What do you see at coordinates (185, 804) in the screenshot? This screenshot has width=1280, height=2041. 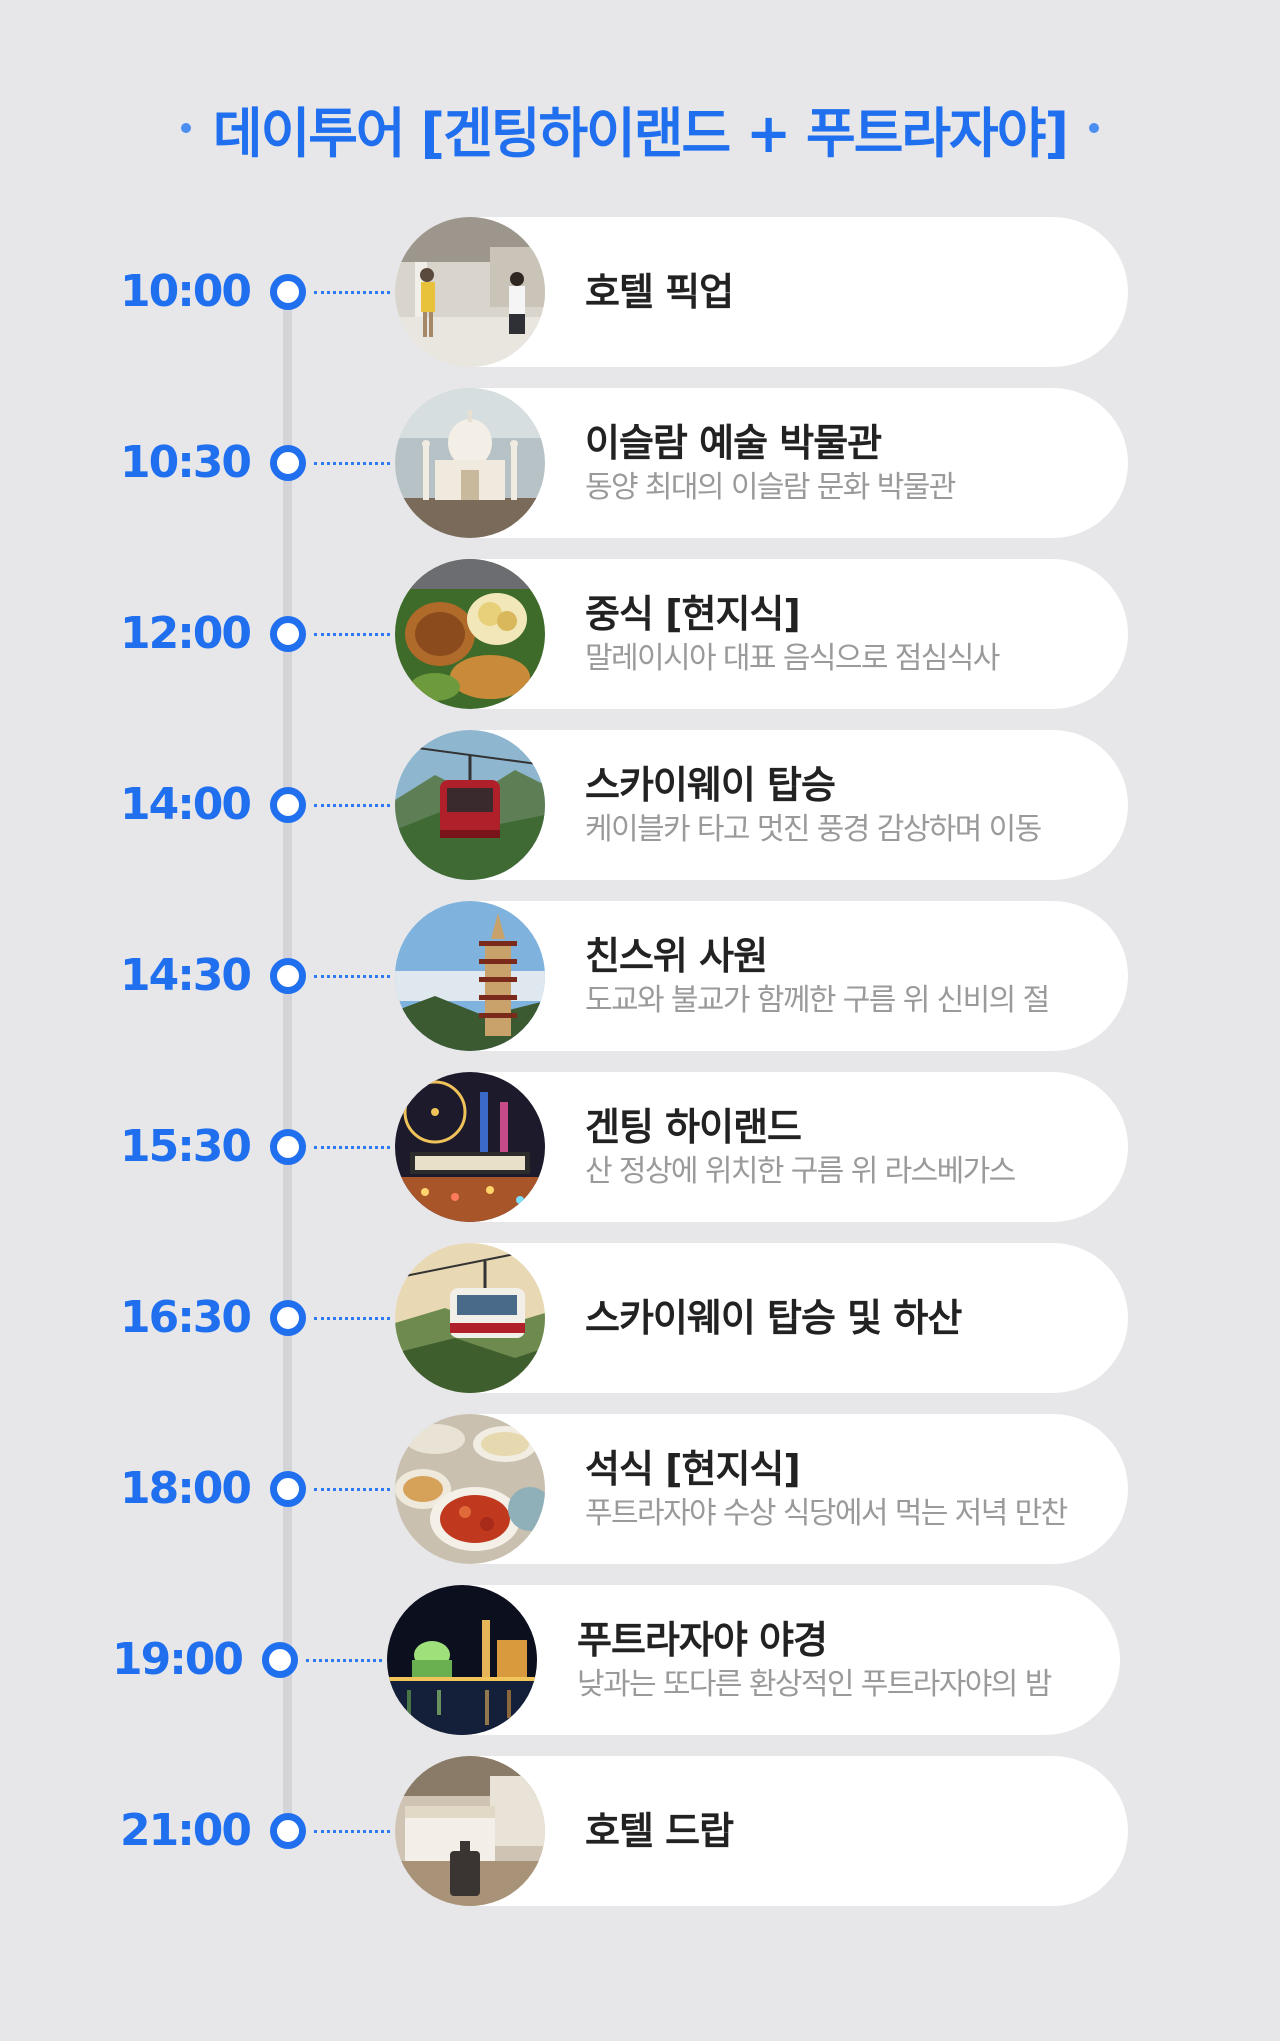 I see `schedule-time: 14:00` at bounding box center [185, 804].